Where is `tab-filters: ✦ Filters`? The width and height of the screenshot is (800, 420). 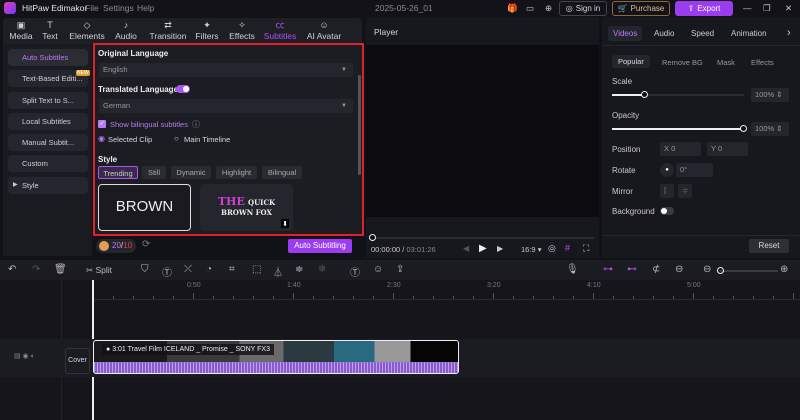
tab-filters: ✦ Filters is located at coordinates (207, 30).